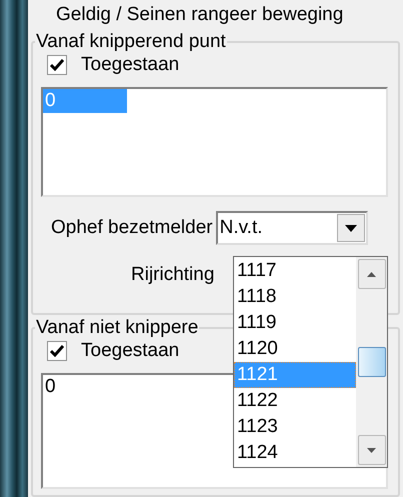  I want to click on scrollbar, so click(371, 362).